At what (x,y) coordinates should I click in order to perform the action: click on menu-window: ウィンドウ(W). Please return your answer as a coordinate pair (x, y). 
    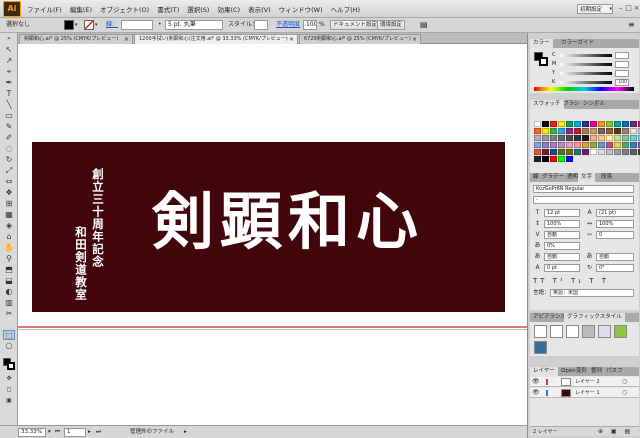
    Looking at the image, I should click on (301, 9).